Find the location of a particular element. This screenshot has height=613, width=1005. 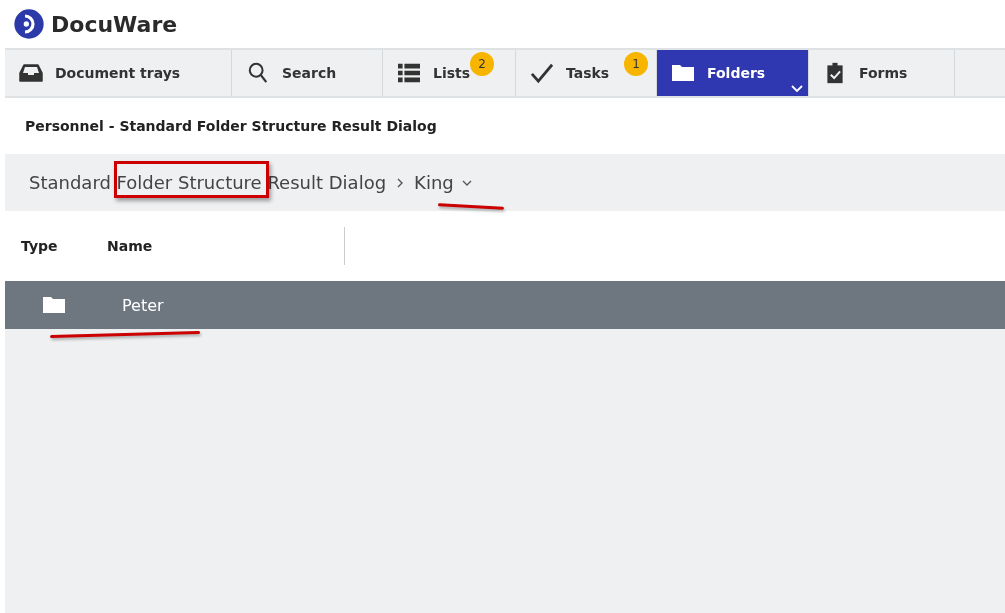

app-name: DocuWare is located at coordinates (114, 24).